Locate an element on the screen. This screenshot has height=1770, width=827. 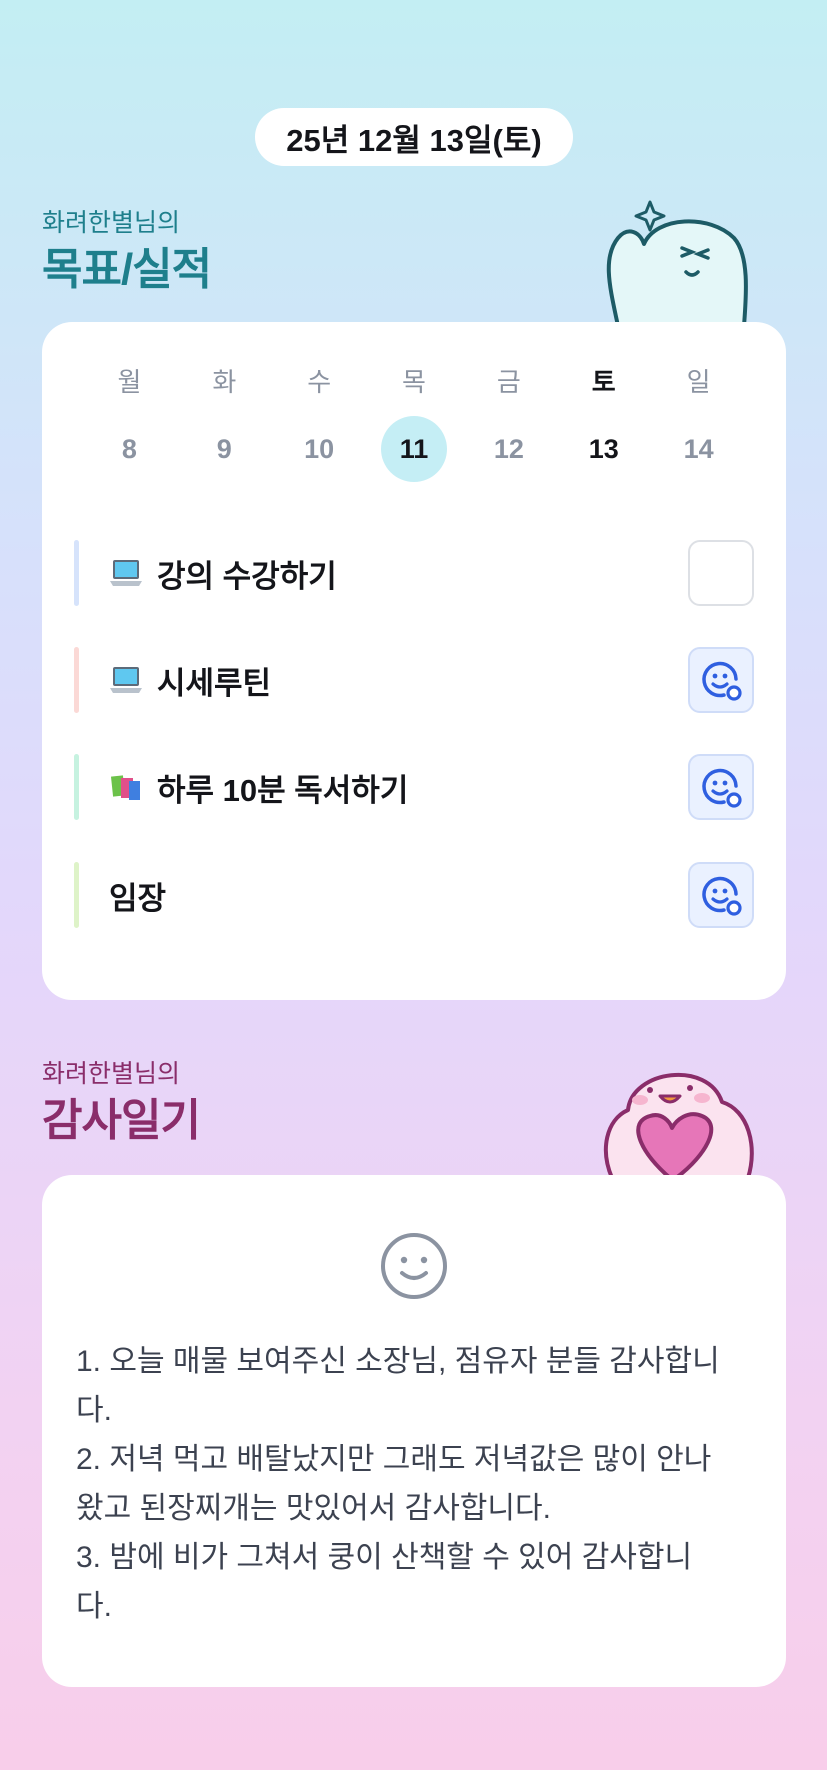
diary-line: 2. 저녁 먹고 배탈났지만 그래도 저녁값은 많이 안나 is located at coordinates (394, 1459).